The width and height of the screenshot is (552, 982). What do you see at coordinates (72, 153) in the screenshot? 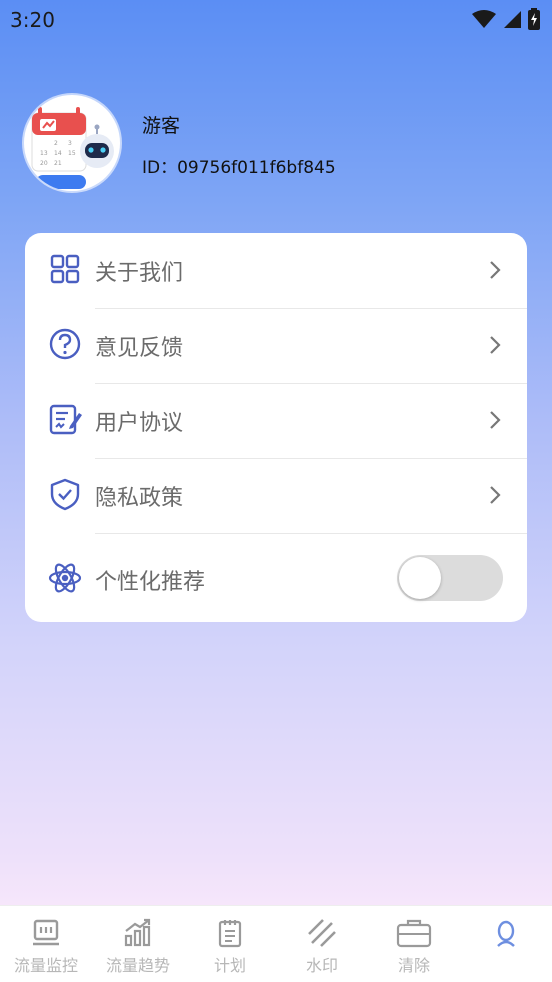
I see `svg-text: 15` at bounding box center [72, 153].